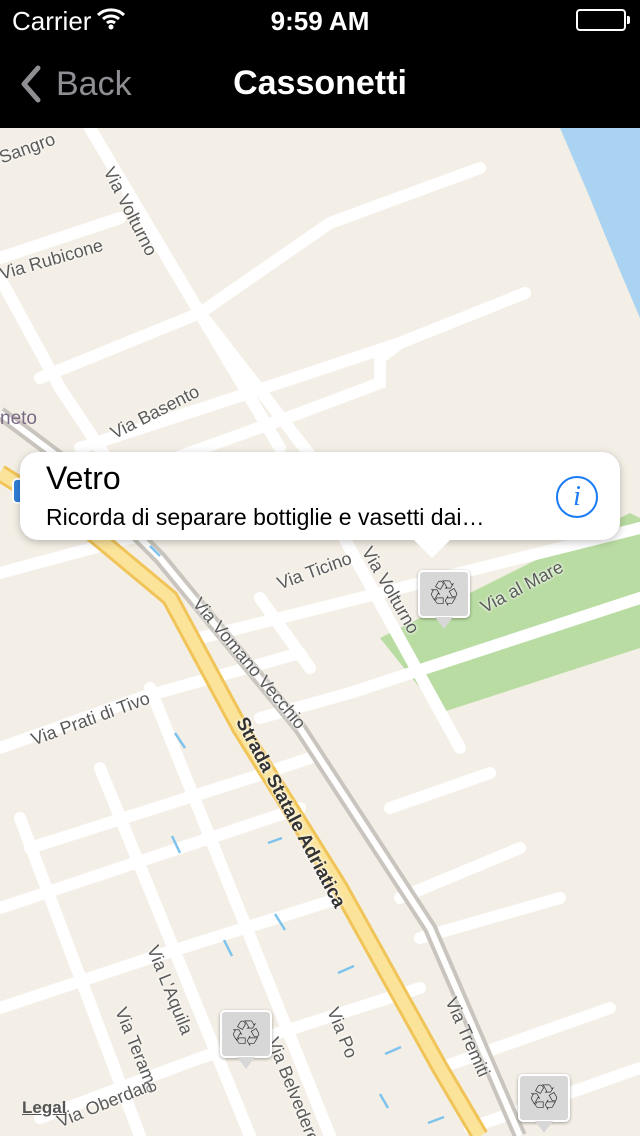 The height and width of the screenshot is (1136, 640). I want to click on page-title: Cassonetti, so click(320, 83).